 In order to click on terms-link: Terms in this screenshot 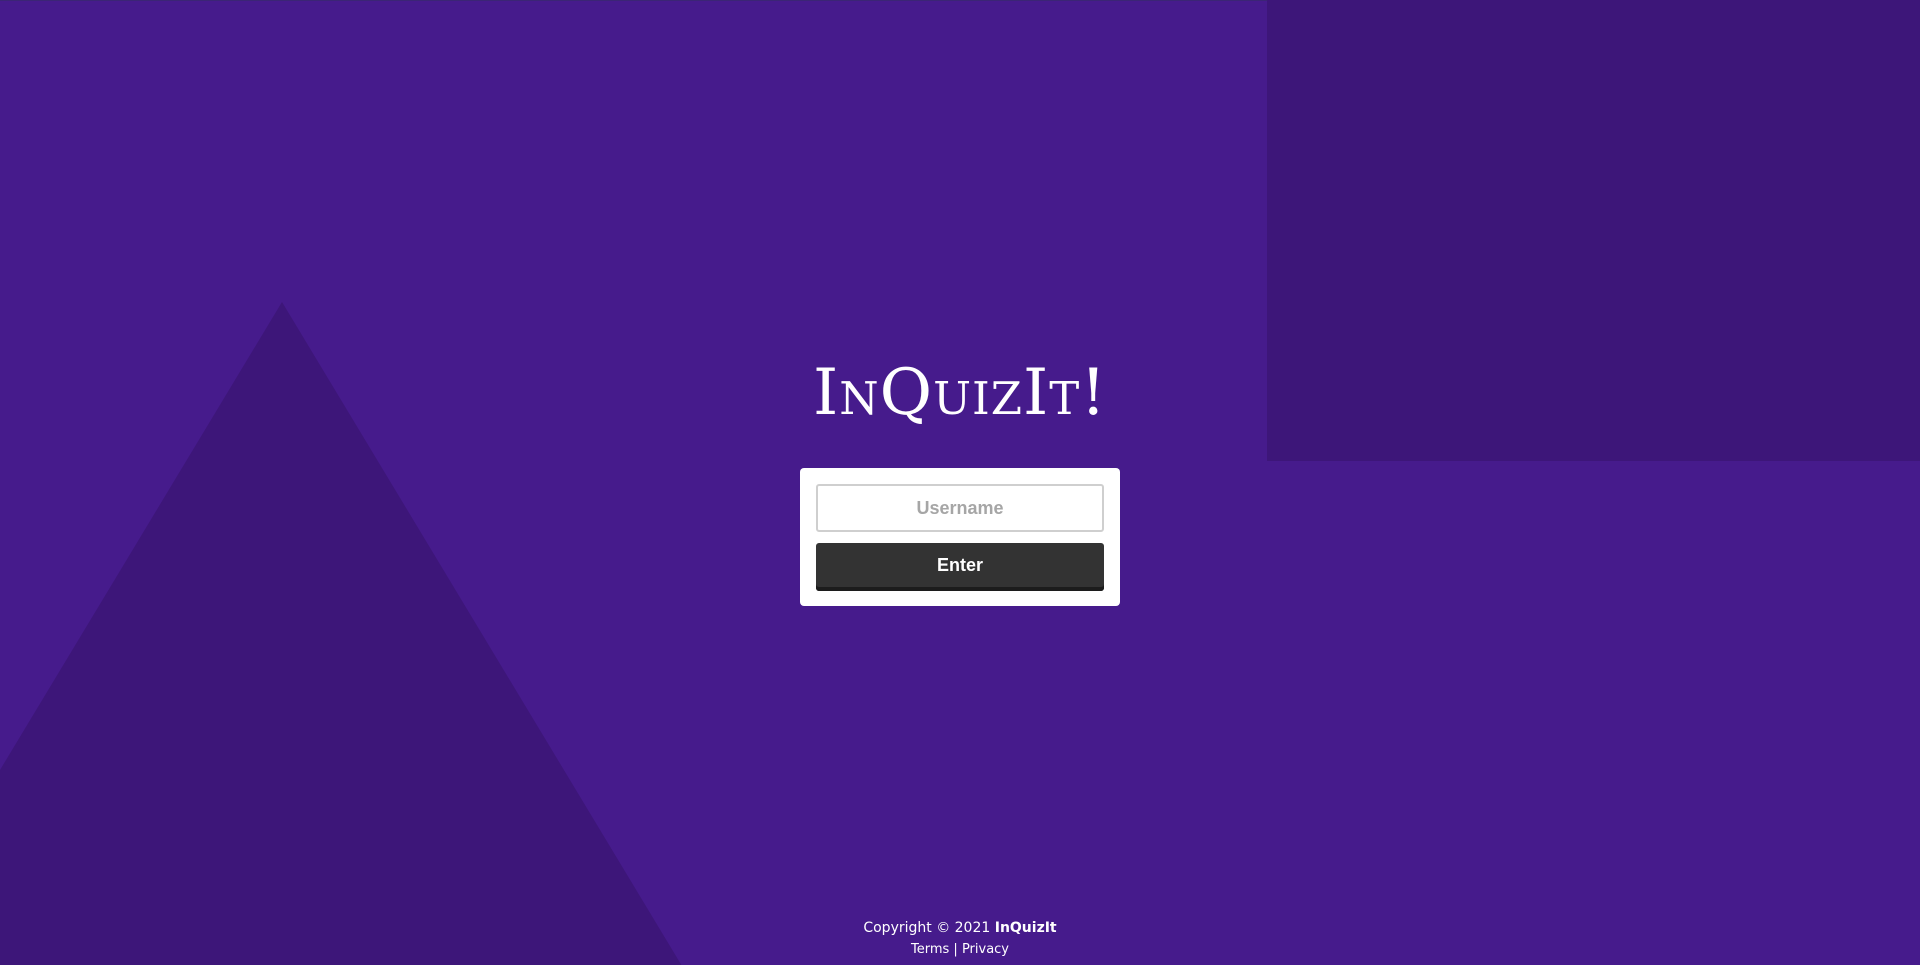, I will do `click(930, 949)`.